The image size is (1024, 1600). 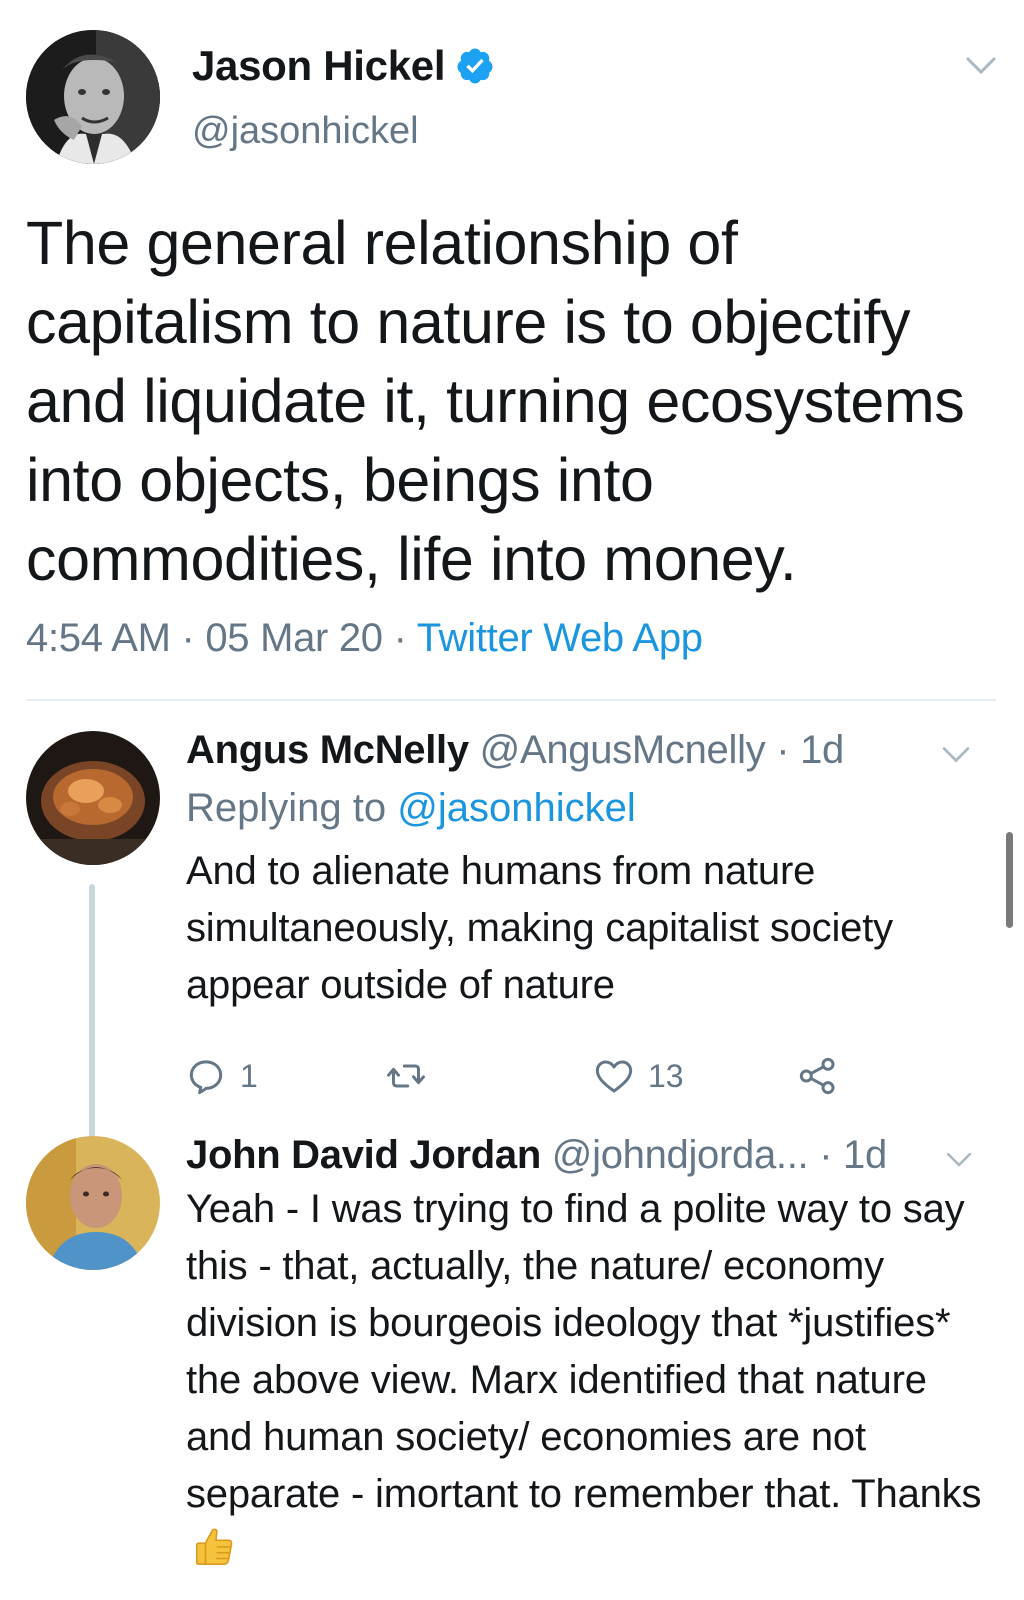 What do you see at coordinates (536, 1078) in the screenshot?
I see `action-bar: 1 13` at bounding box center [536, 1078].